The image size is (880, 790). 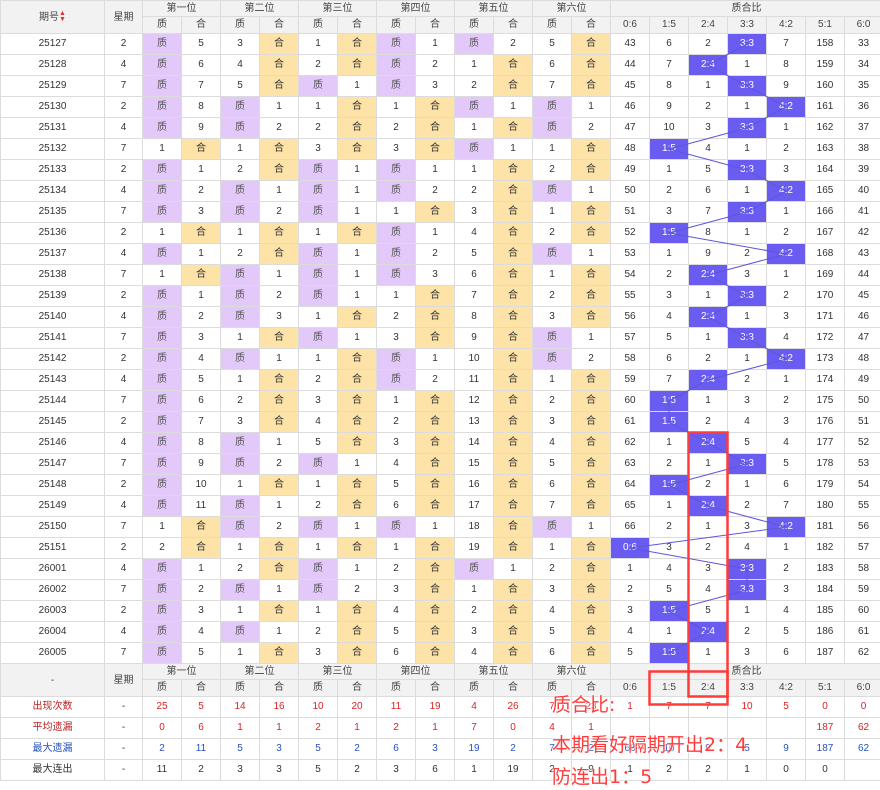 What do you see at coordinates (861, 749) in the screenshot?
I see `stat-value: 62` at bounding box center [861, 749].